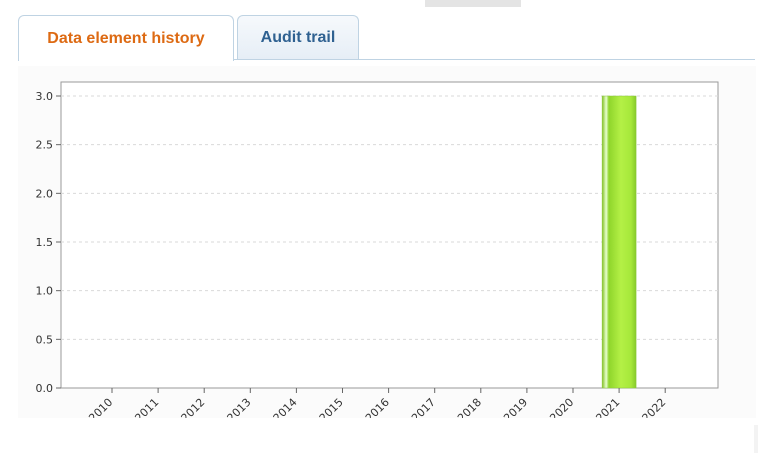 The width and height of the screenshot is (758, 453). Describe the element at coordinates (45, 96) in the screenshot. I see `y-tick-label: 3.0` at that location.